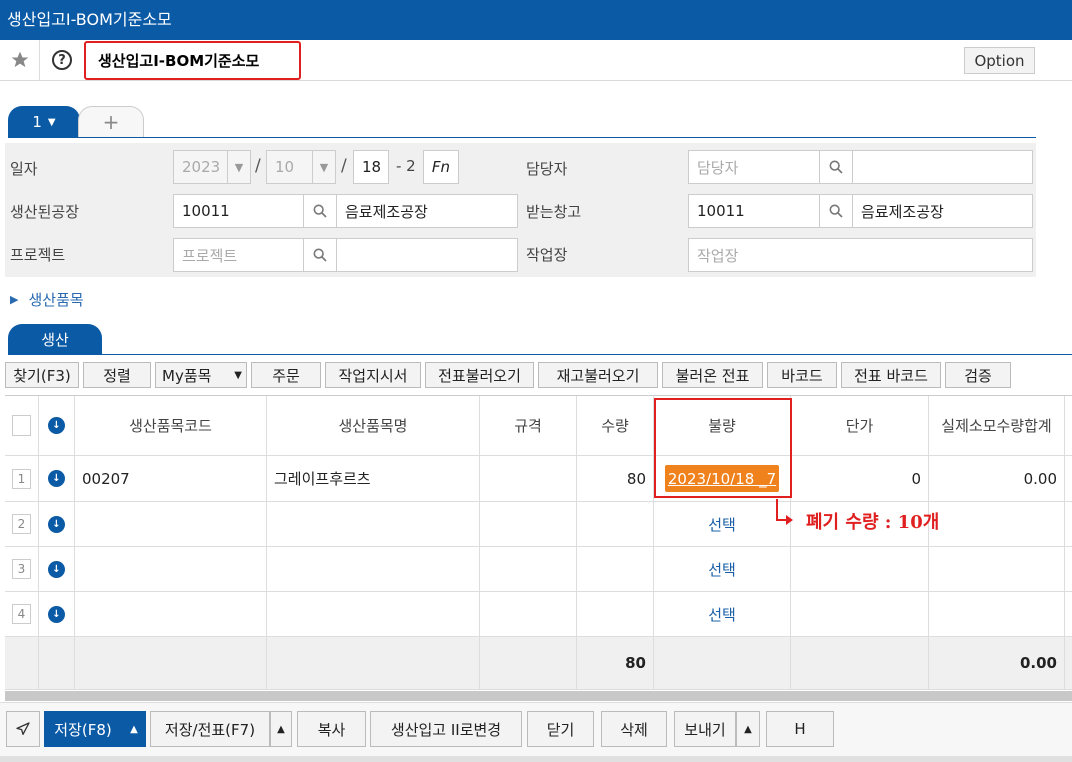 Image resolution: width=1072 pixels, height=762 pixels. What do you see at coordinates (598, 375) in the screenshot?
I see `load-stock-button: 재고불러오기` at bounding box center [598, 375].